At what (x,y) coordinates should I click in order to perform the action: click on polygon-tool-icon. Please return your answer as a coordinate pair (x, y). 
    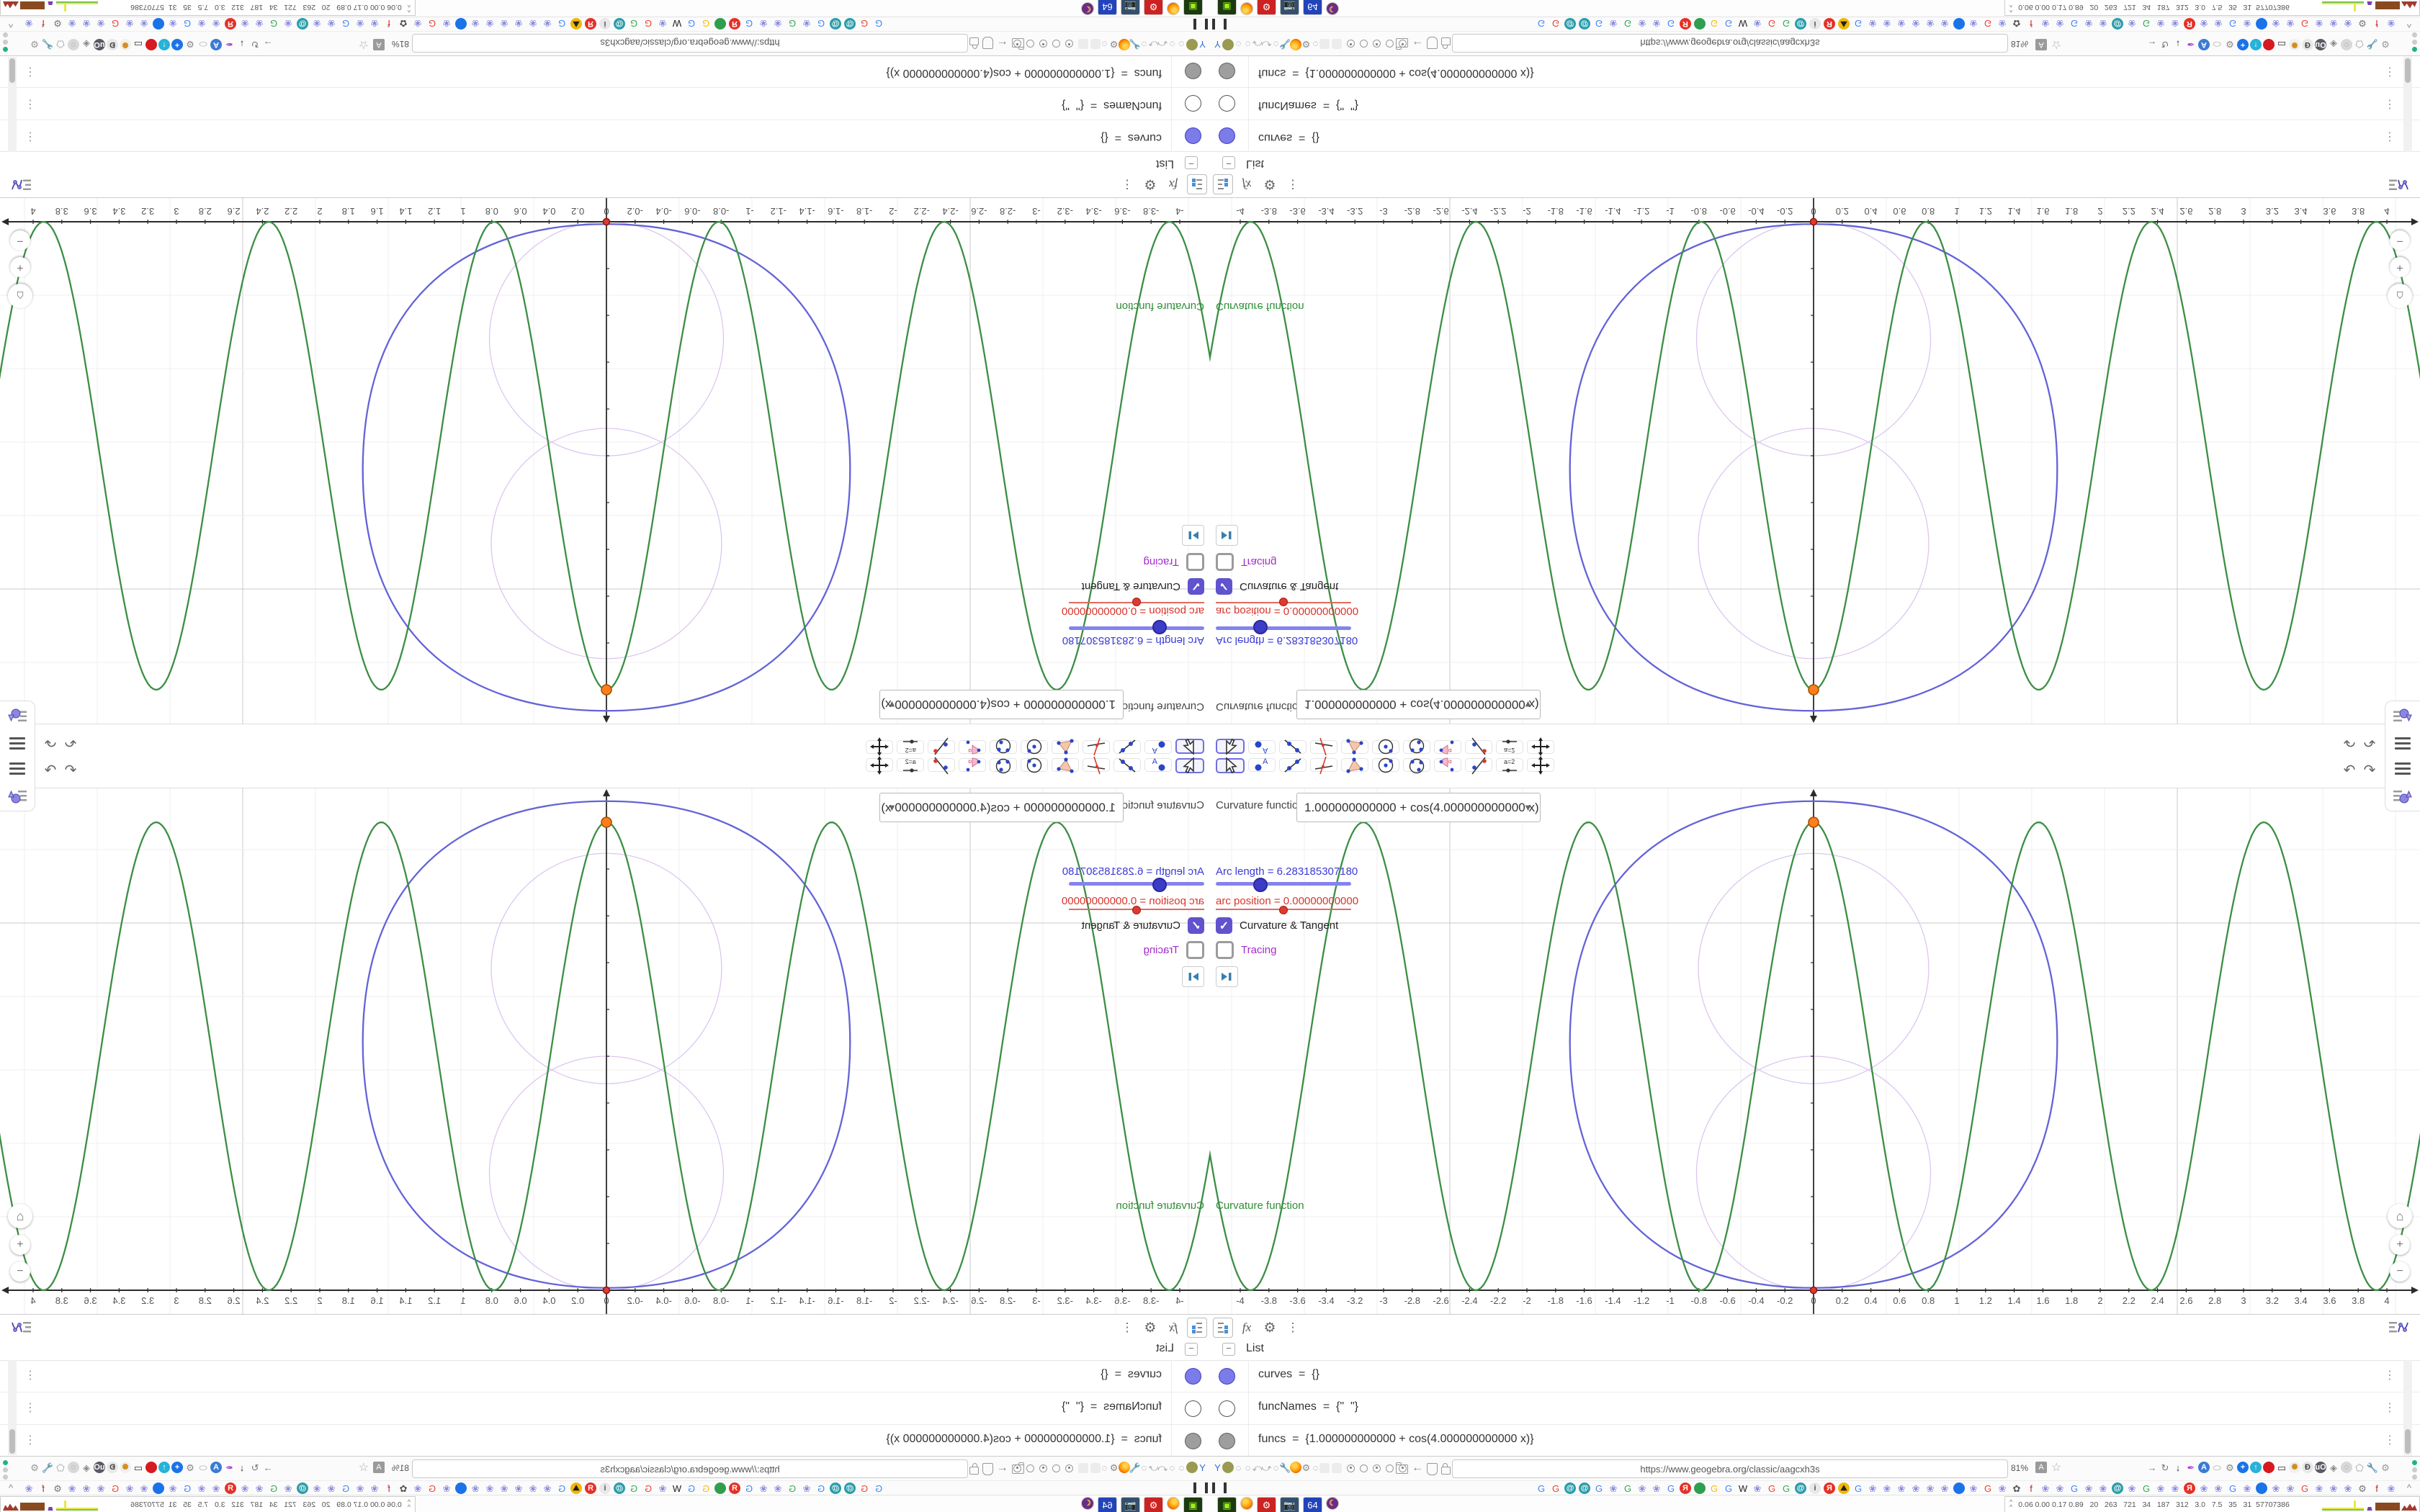
    Looking at the image, I should click on (1354, 747).